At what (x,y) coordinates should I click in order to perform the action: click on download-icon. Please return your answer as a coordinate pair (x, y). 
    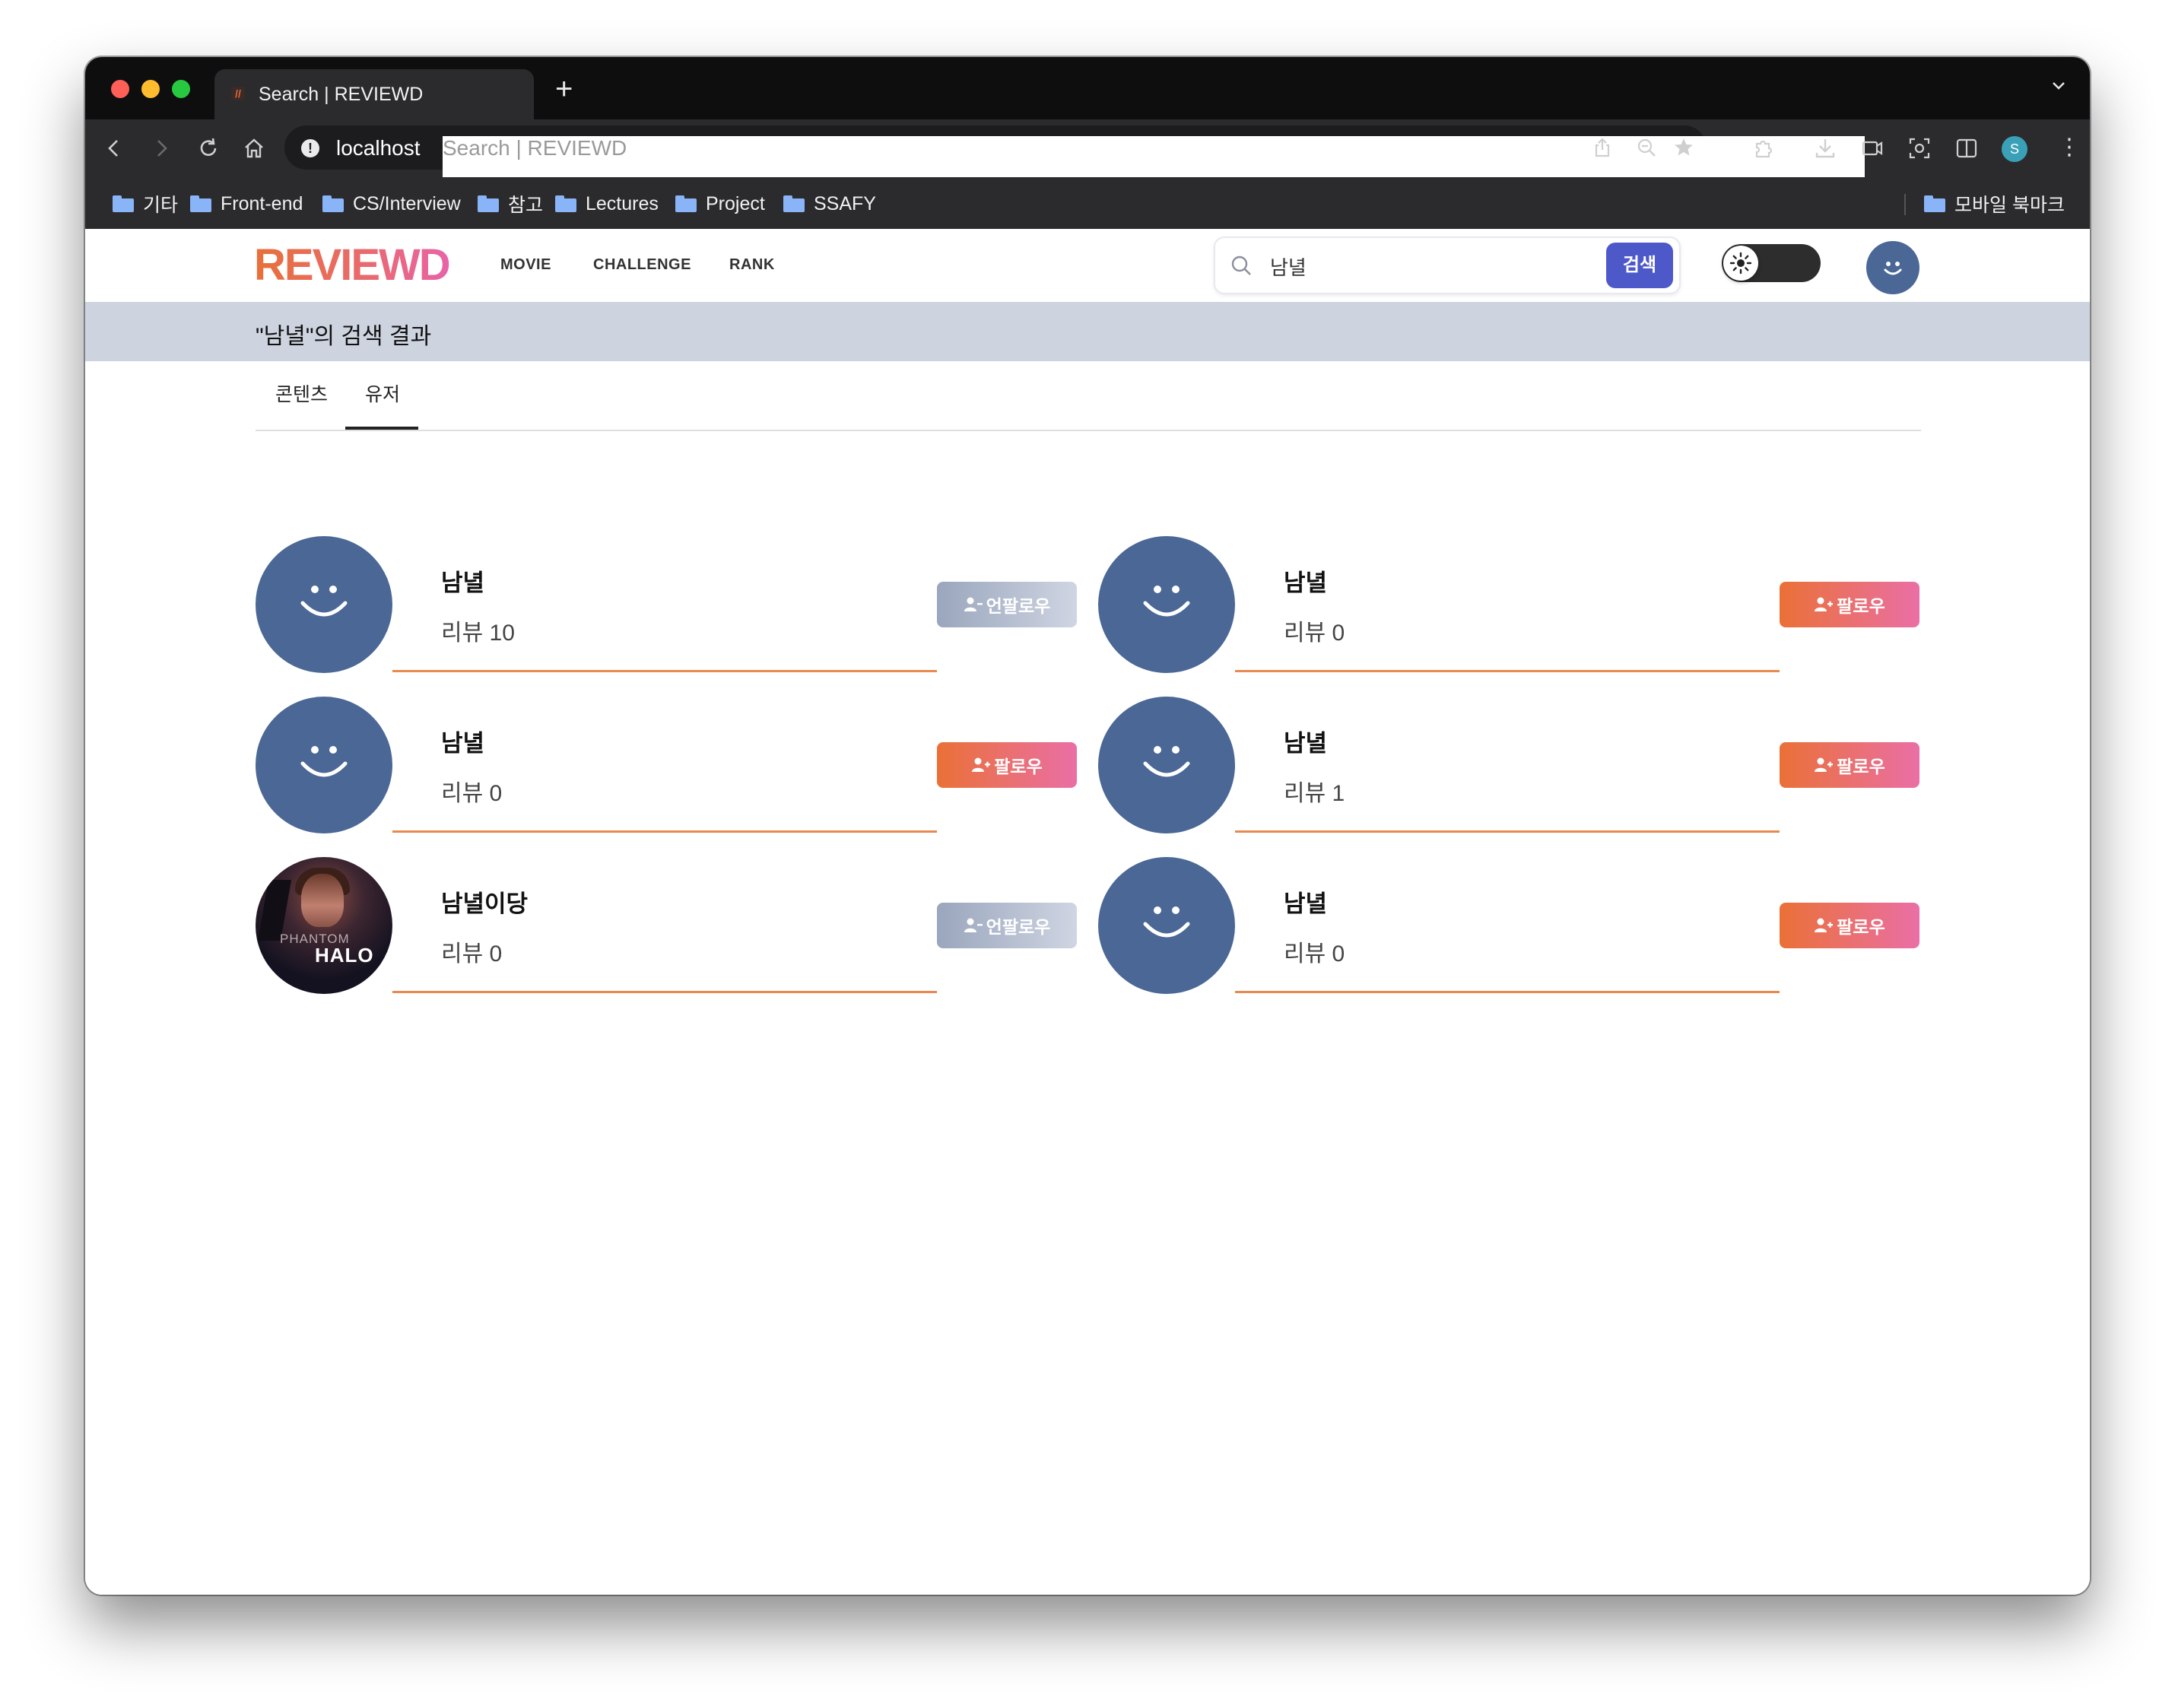
    Looking at the image, I should click on (1825, 148).